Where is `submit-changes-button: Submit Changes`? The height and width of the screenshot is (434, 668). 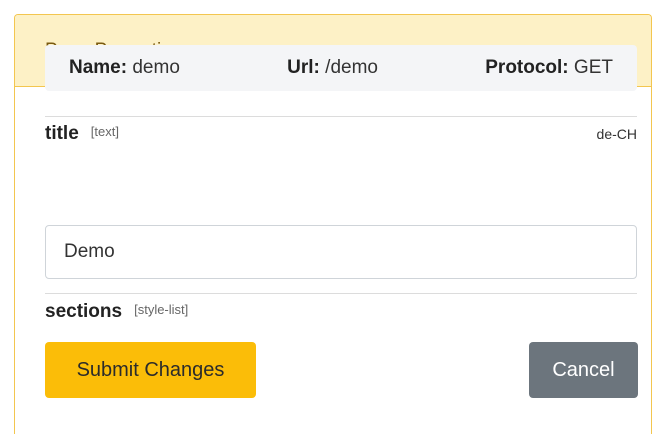 submit-changes-button: Submit Changes is located at coordinates (150, 370).